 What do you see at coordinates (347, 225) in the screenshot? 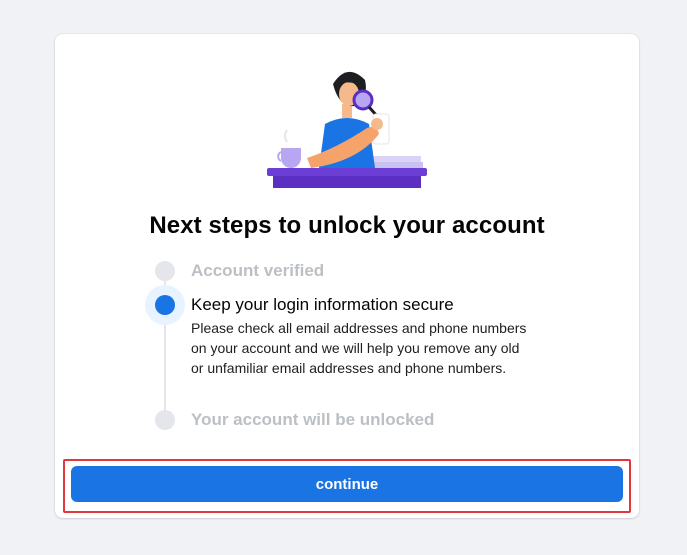
I see `page-title: Next steps to unlock your account` at bounding box center [347, 225].